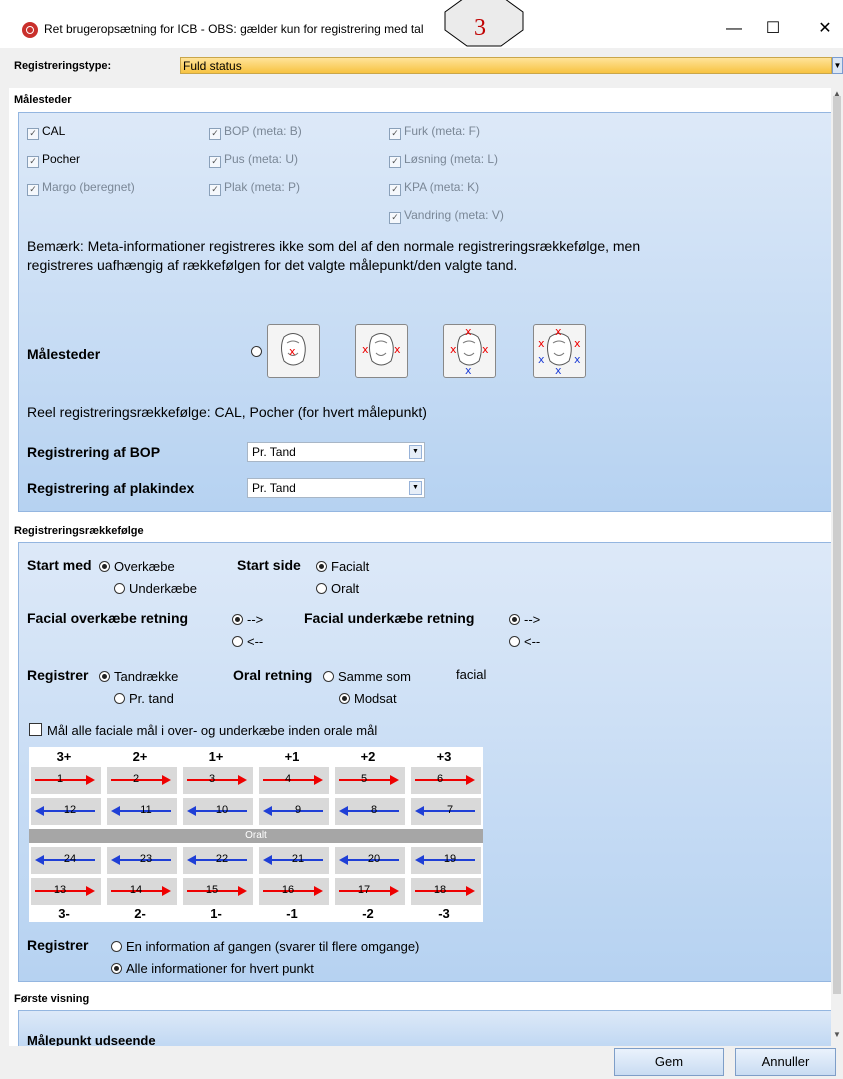 Image resolution: width=843 pixels, height=1079 pixels. I want to click on cell-number: 1, so click(60, 779).